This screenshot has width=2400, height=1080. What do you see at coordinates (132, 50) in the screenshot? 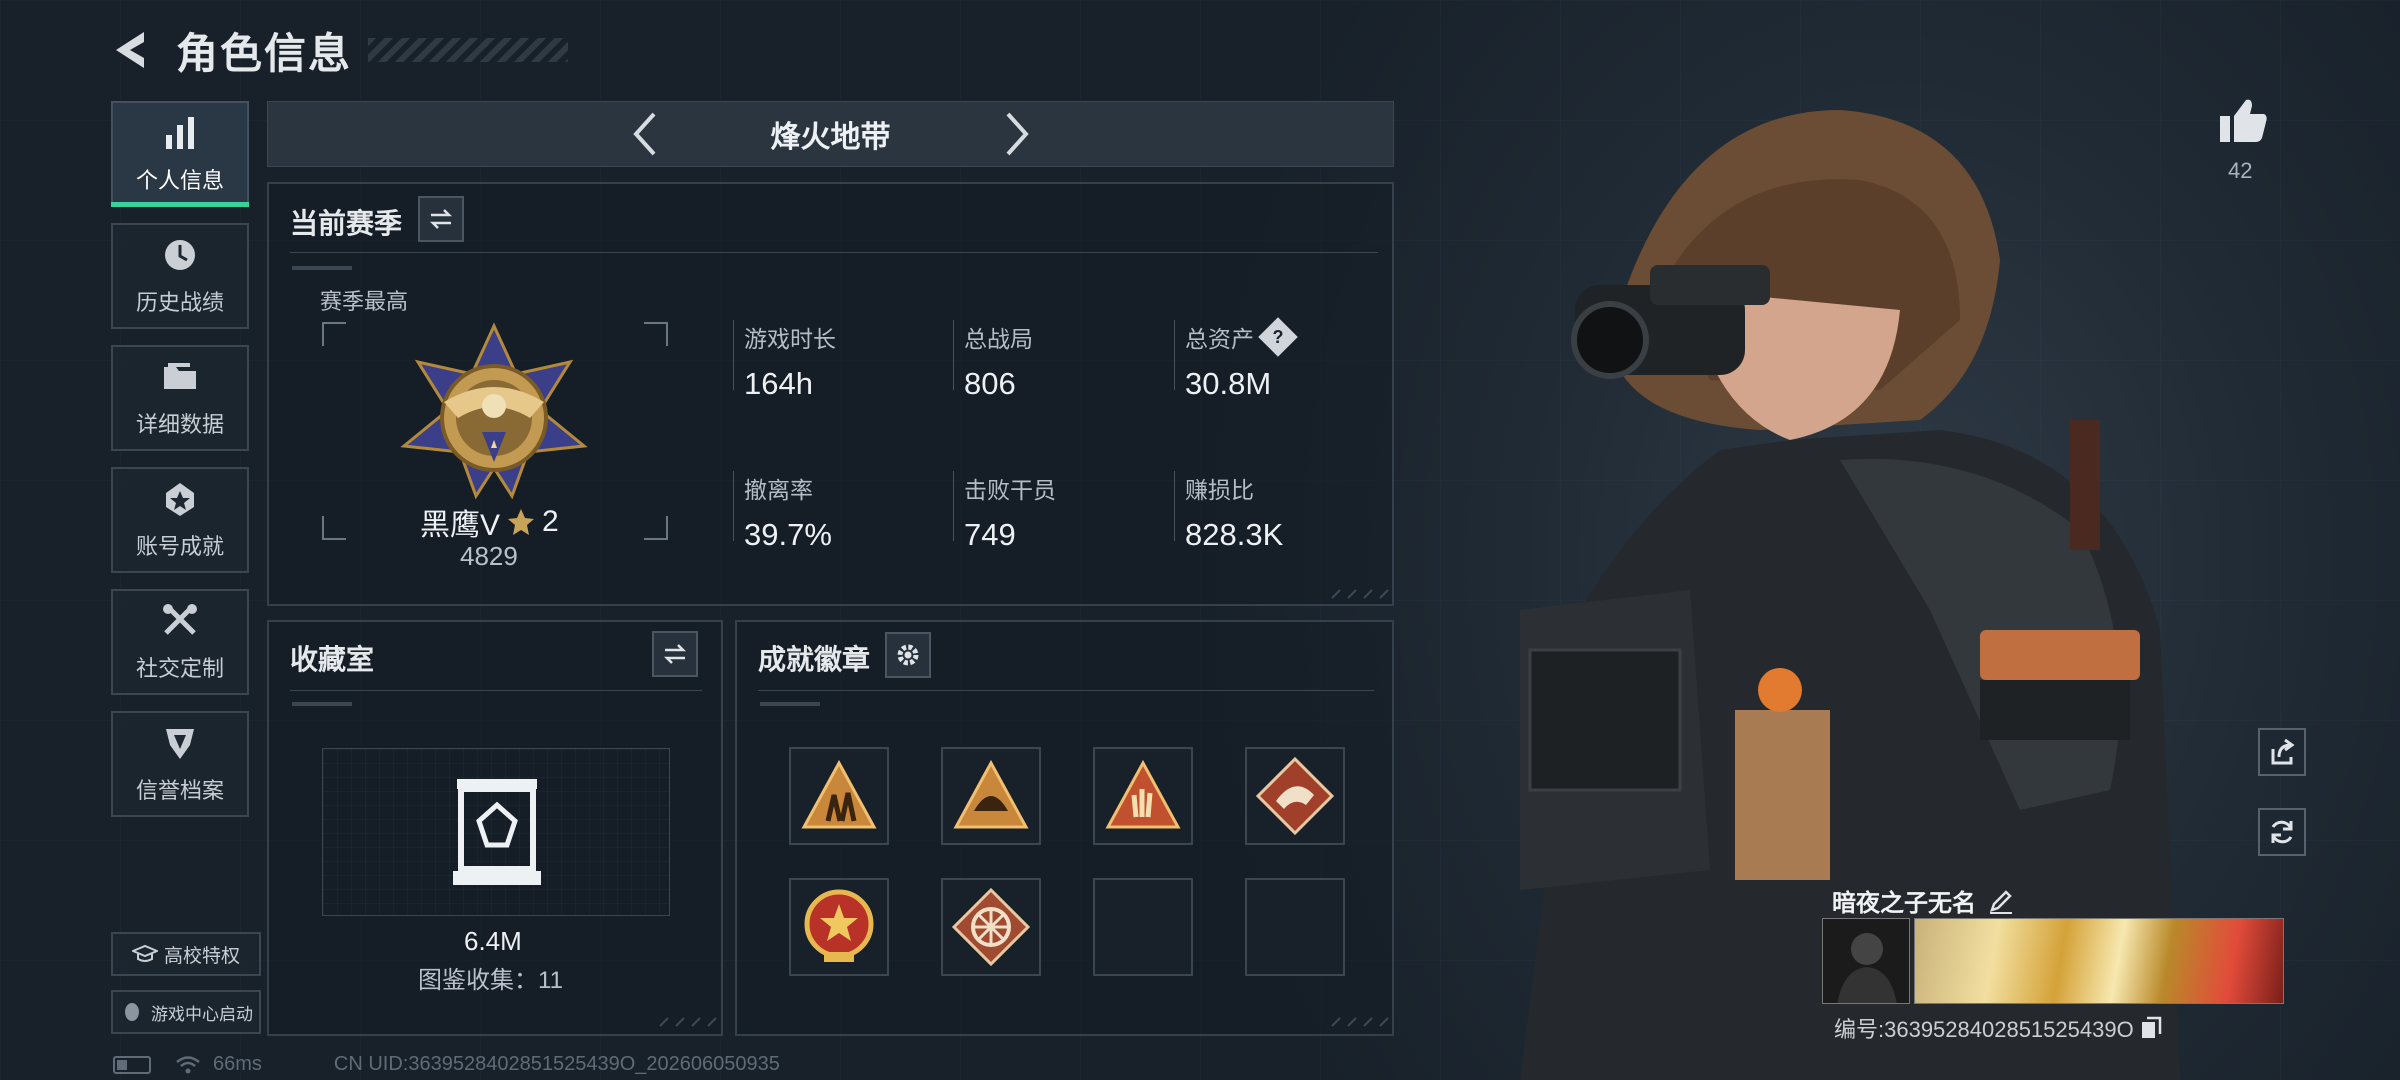
I see `back-arrow-icon` at bounding box center [132, 50].